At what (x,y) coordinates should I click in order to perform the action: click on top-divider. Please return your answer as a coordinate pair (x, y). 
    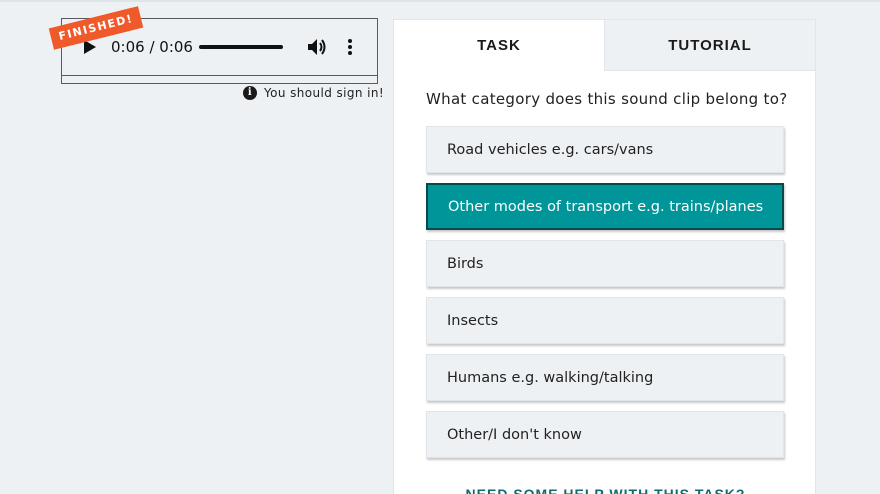
    Looking at the image, I should click on (440, 1).